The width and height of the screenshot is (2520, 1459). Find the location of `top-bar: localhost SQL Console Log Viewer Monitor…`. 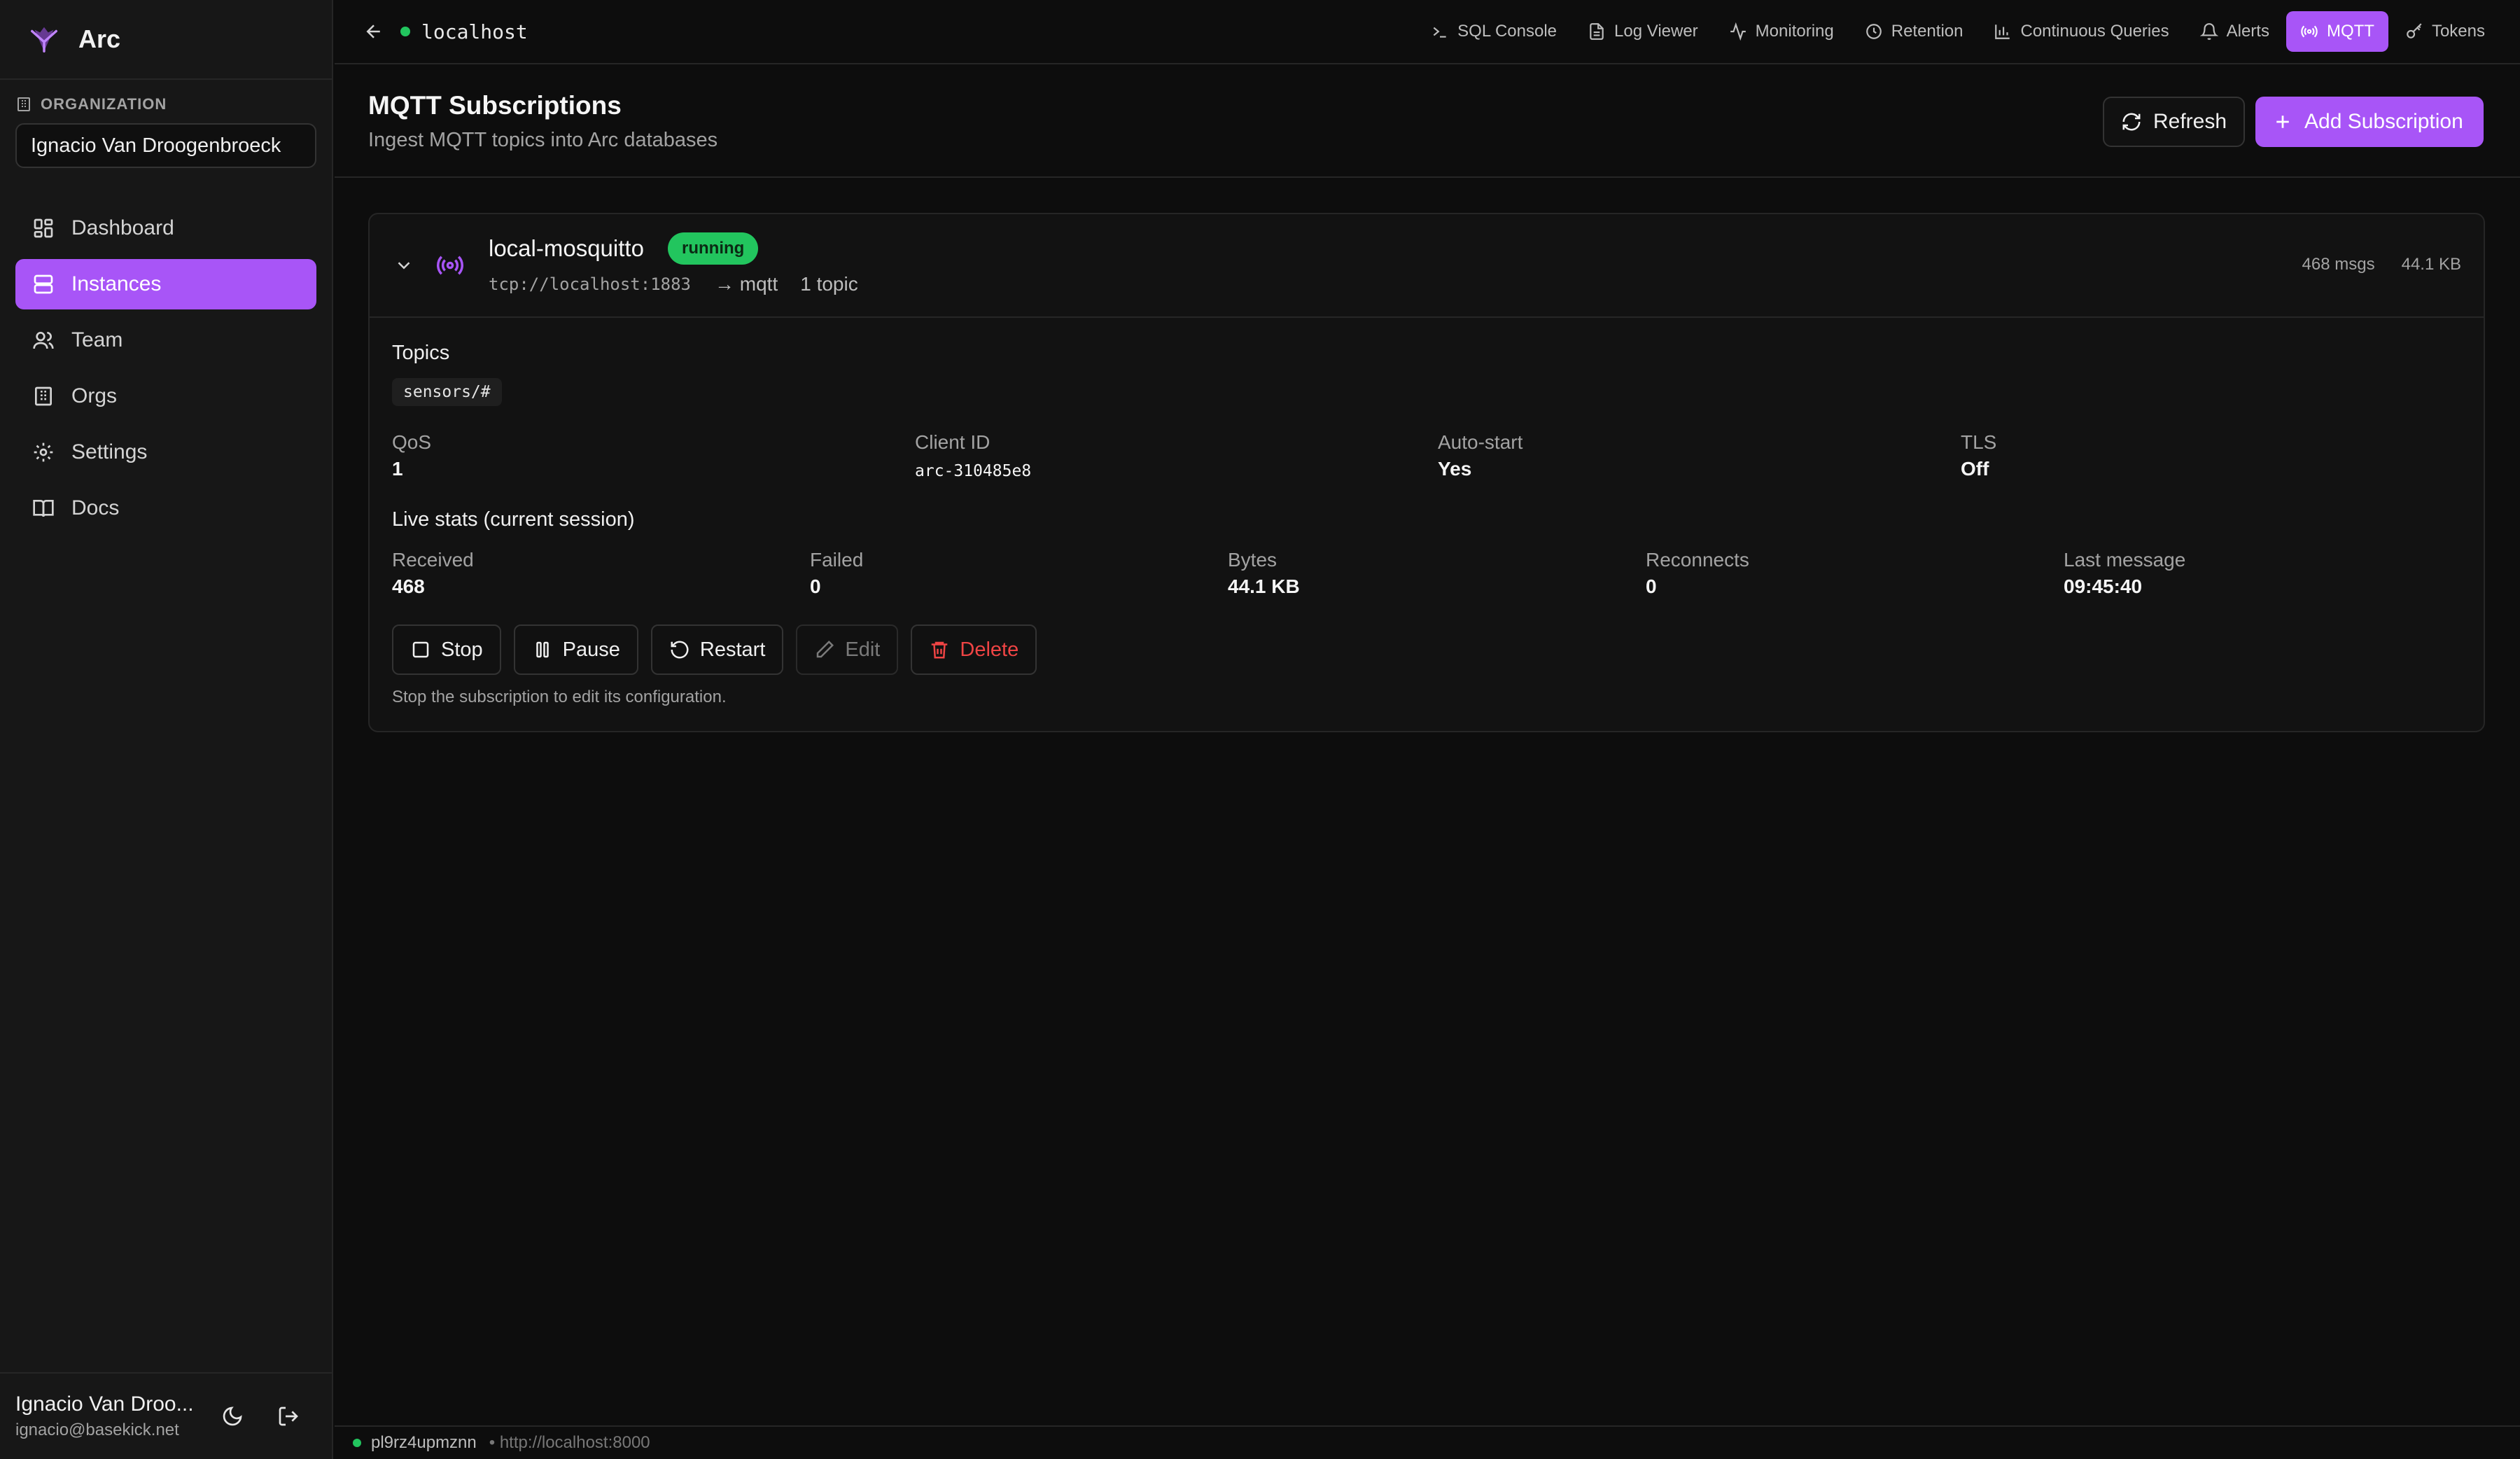

top-bar: localhost SQL Console Log Viewer Monitor… is located at coordinates (1427, 32).